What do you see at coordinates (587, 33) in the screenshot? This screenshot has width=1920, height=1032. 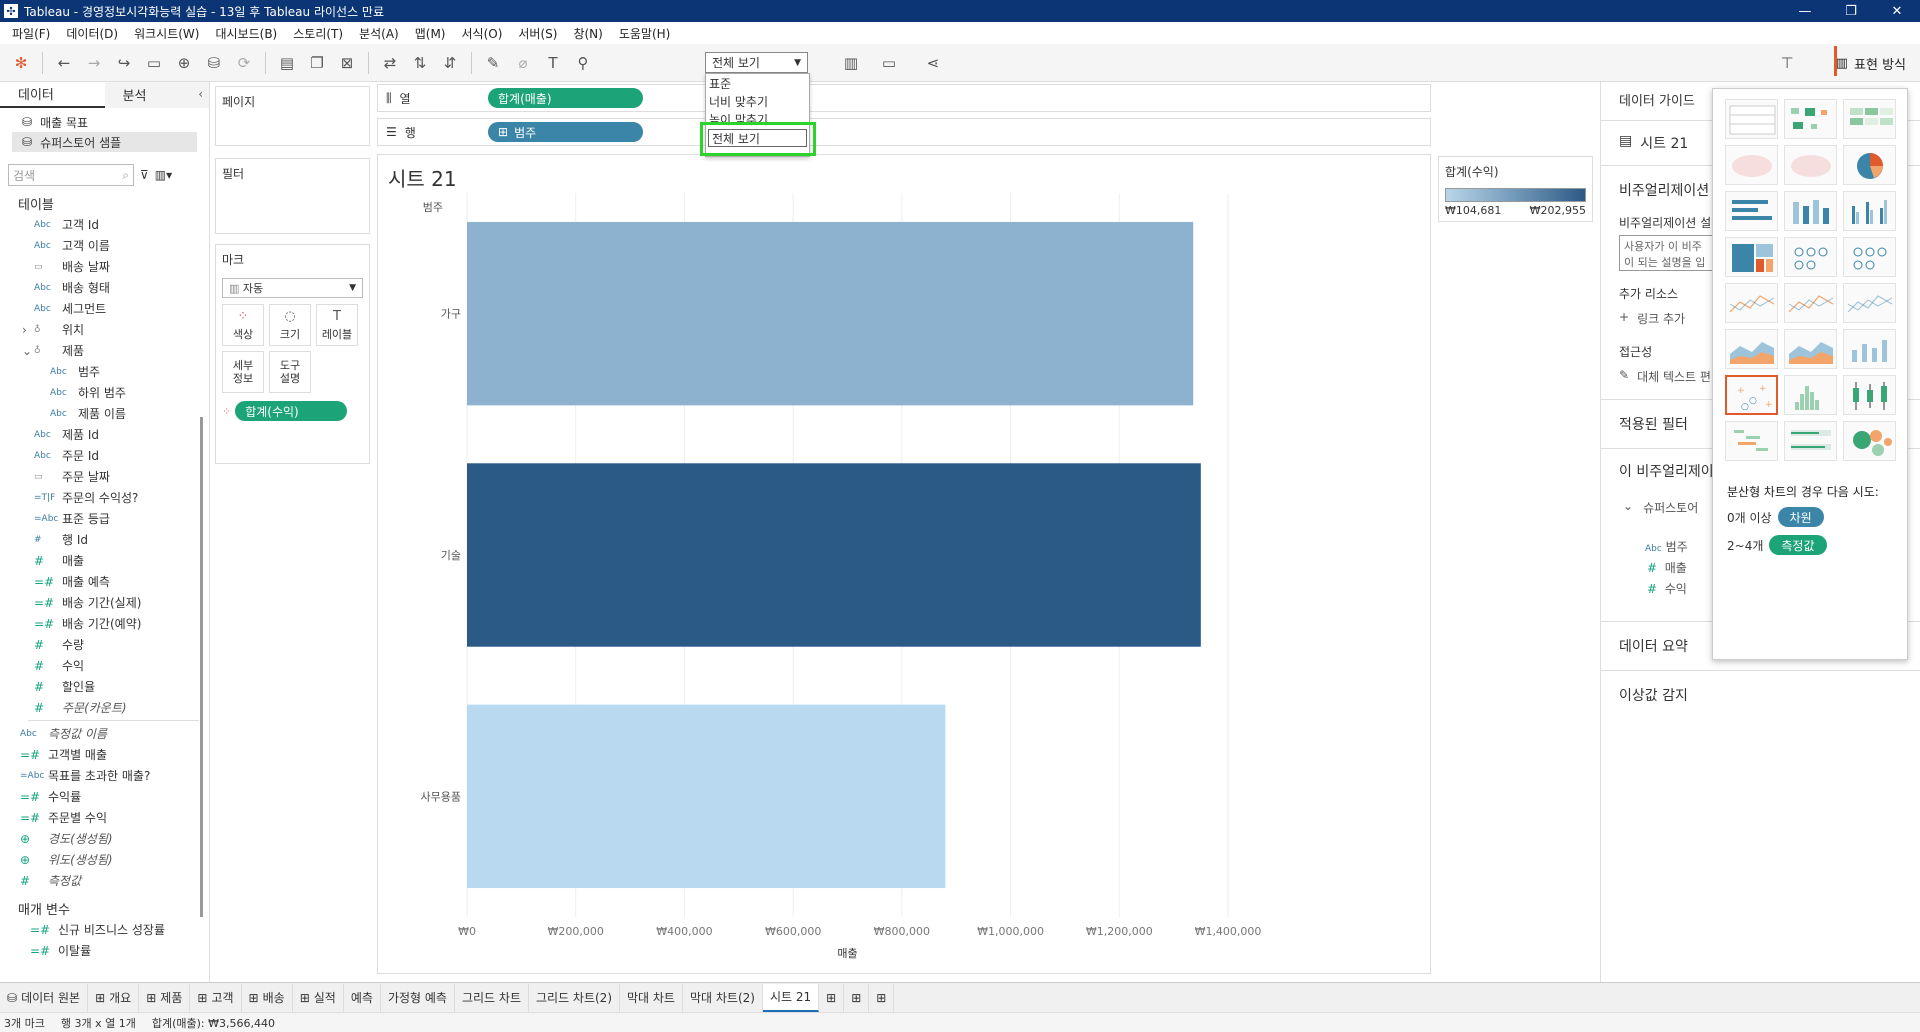 I see `menu-item: 창(N)` at bounding box center [587, 33].